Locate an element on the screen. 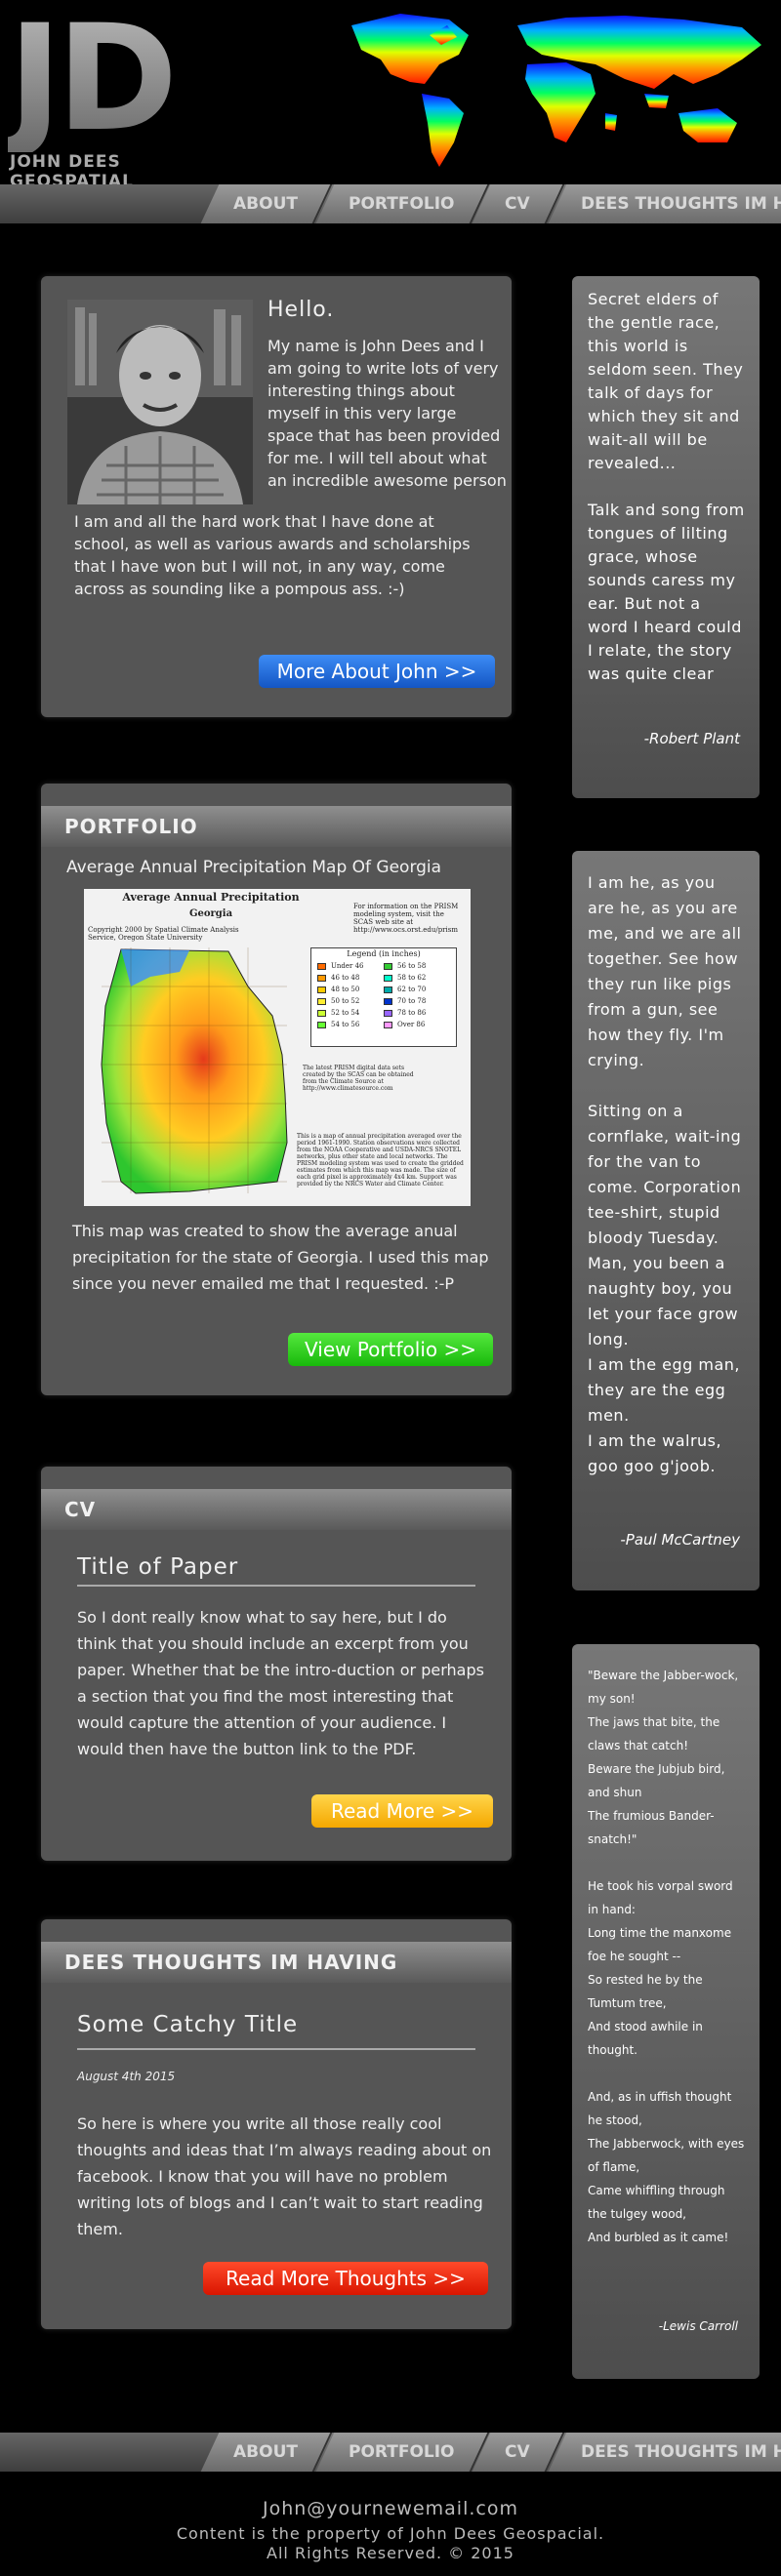 The width and height of the screenshot is (781, 2576). footer-nav-thoughts-label: DEES THOUGHTS IM HAVING is located at coordinates (681, 2452).